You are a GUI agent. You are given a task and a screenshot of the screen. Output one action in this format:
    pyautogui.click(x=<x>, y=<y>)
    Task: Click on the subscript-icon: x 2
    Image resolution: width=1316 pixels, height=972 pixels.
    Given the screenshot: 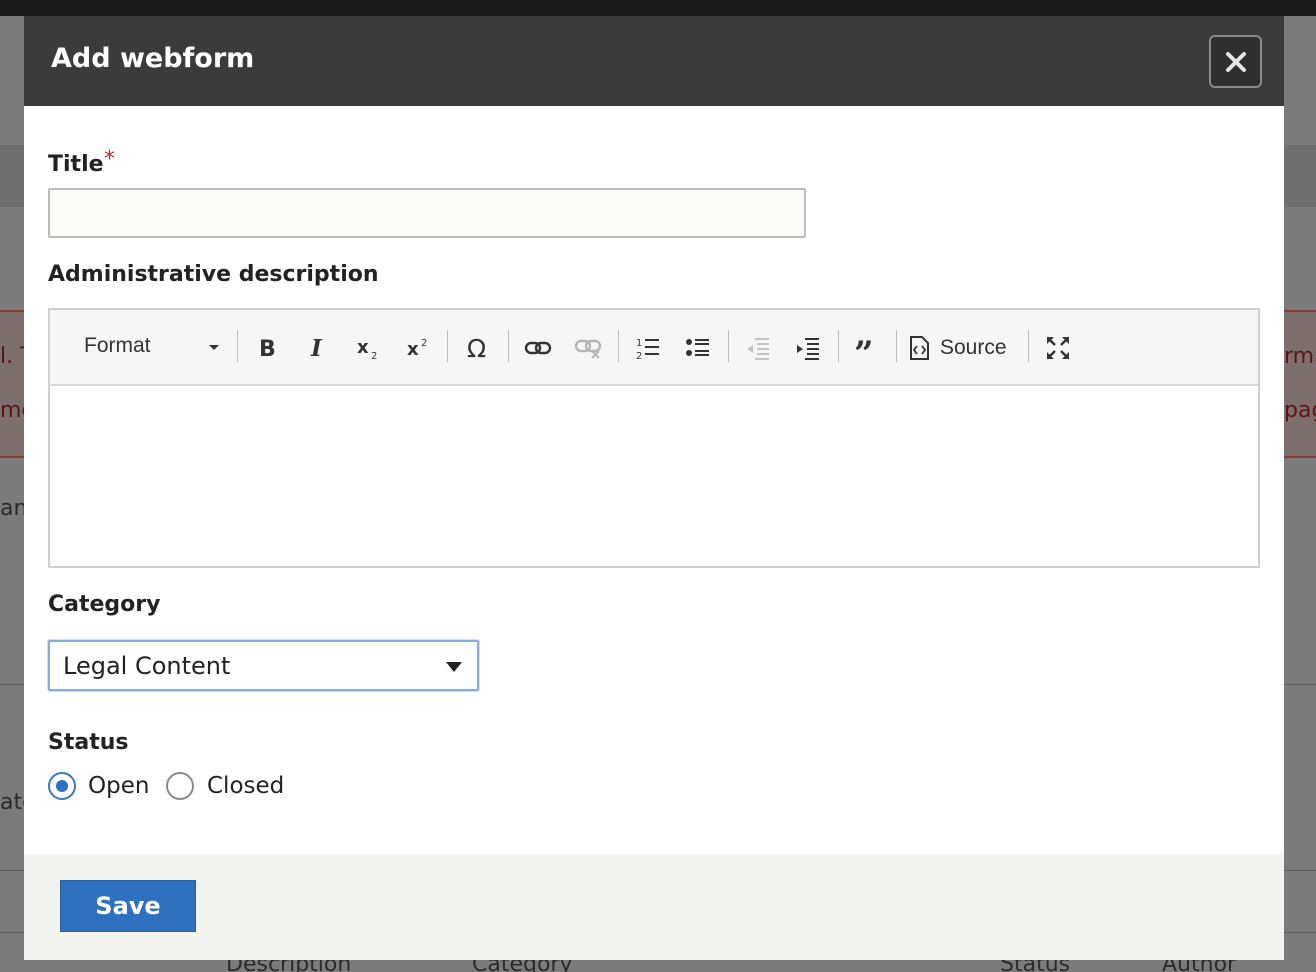 What is the action you would take?
    pyautogui.click(x=367, y=349)
    